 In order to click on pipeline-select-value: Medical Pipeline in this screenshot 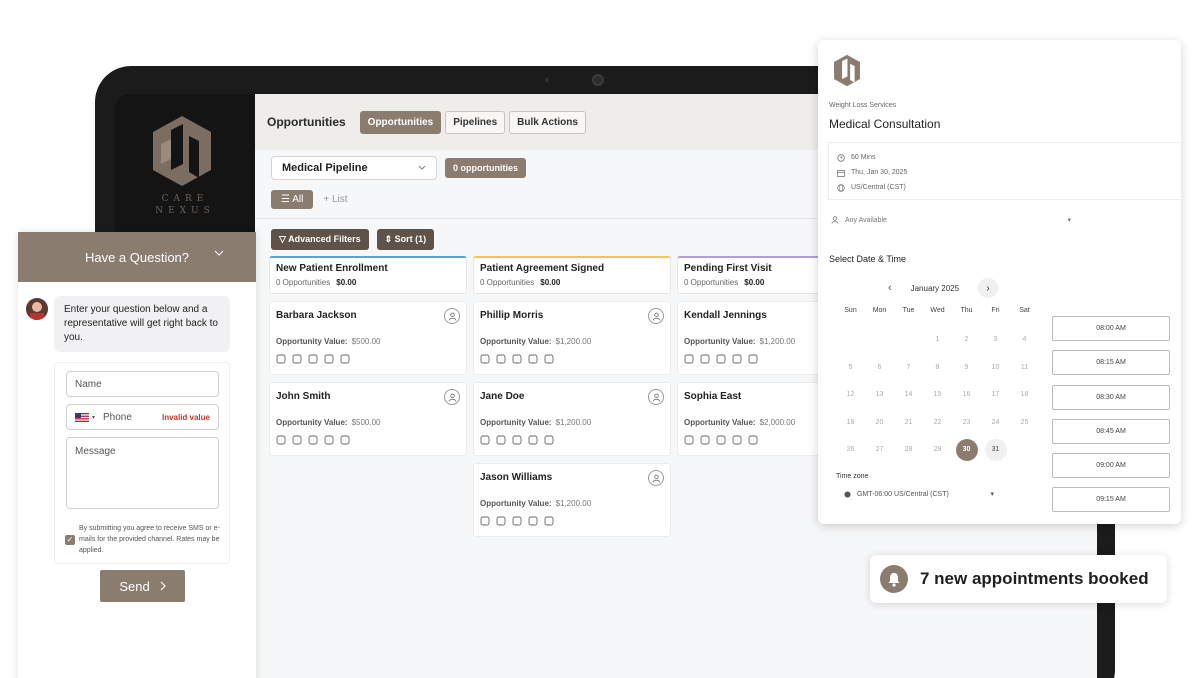, I will do `click(325, 168)`.